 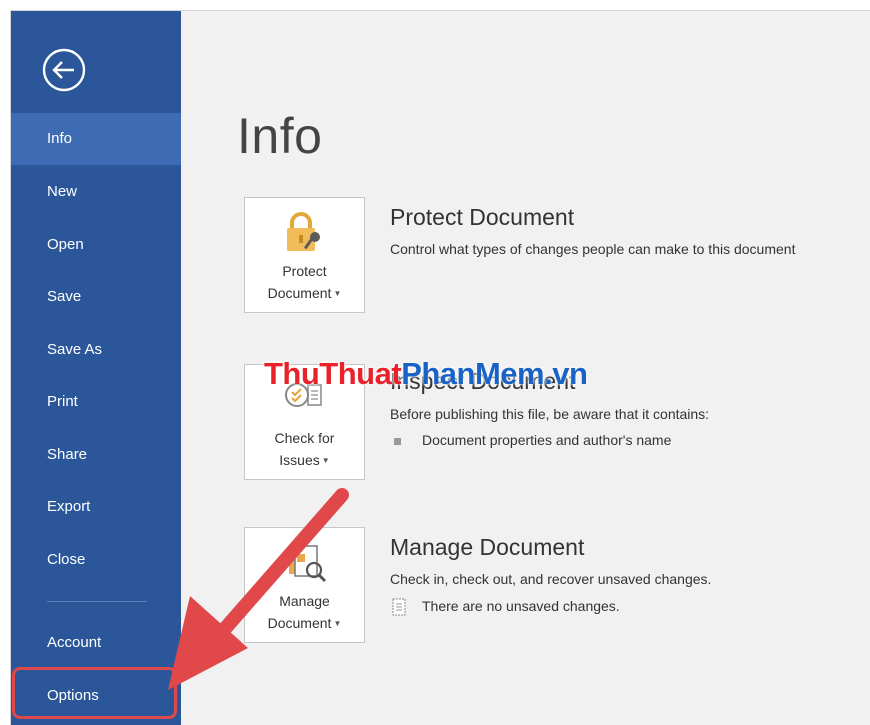 What do you see at coordinates (487, 547) in the screenshot?
I see `manage-document-title: Manage Document` at bounding box center [487, 547].